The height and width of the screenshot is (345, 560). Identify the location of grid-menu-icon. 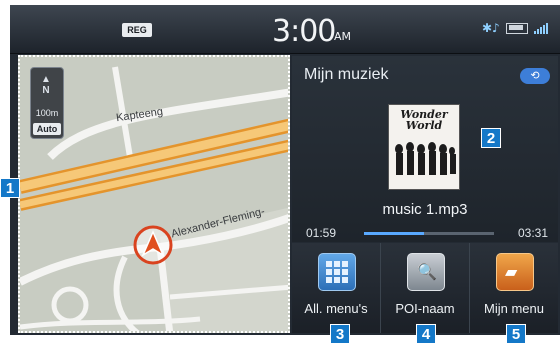
(337, 272).